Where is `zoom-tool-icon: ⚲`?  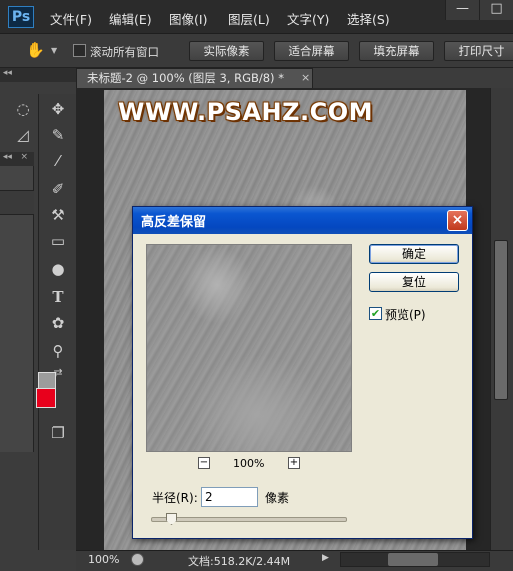 zoom-tool-icon: ⚲ is located at coordinates (58, 351).